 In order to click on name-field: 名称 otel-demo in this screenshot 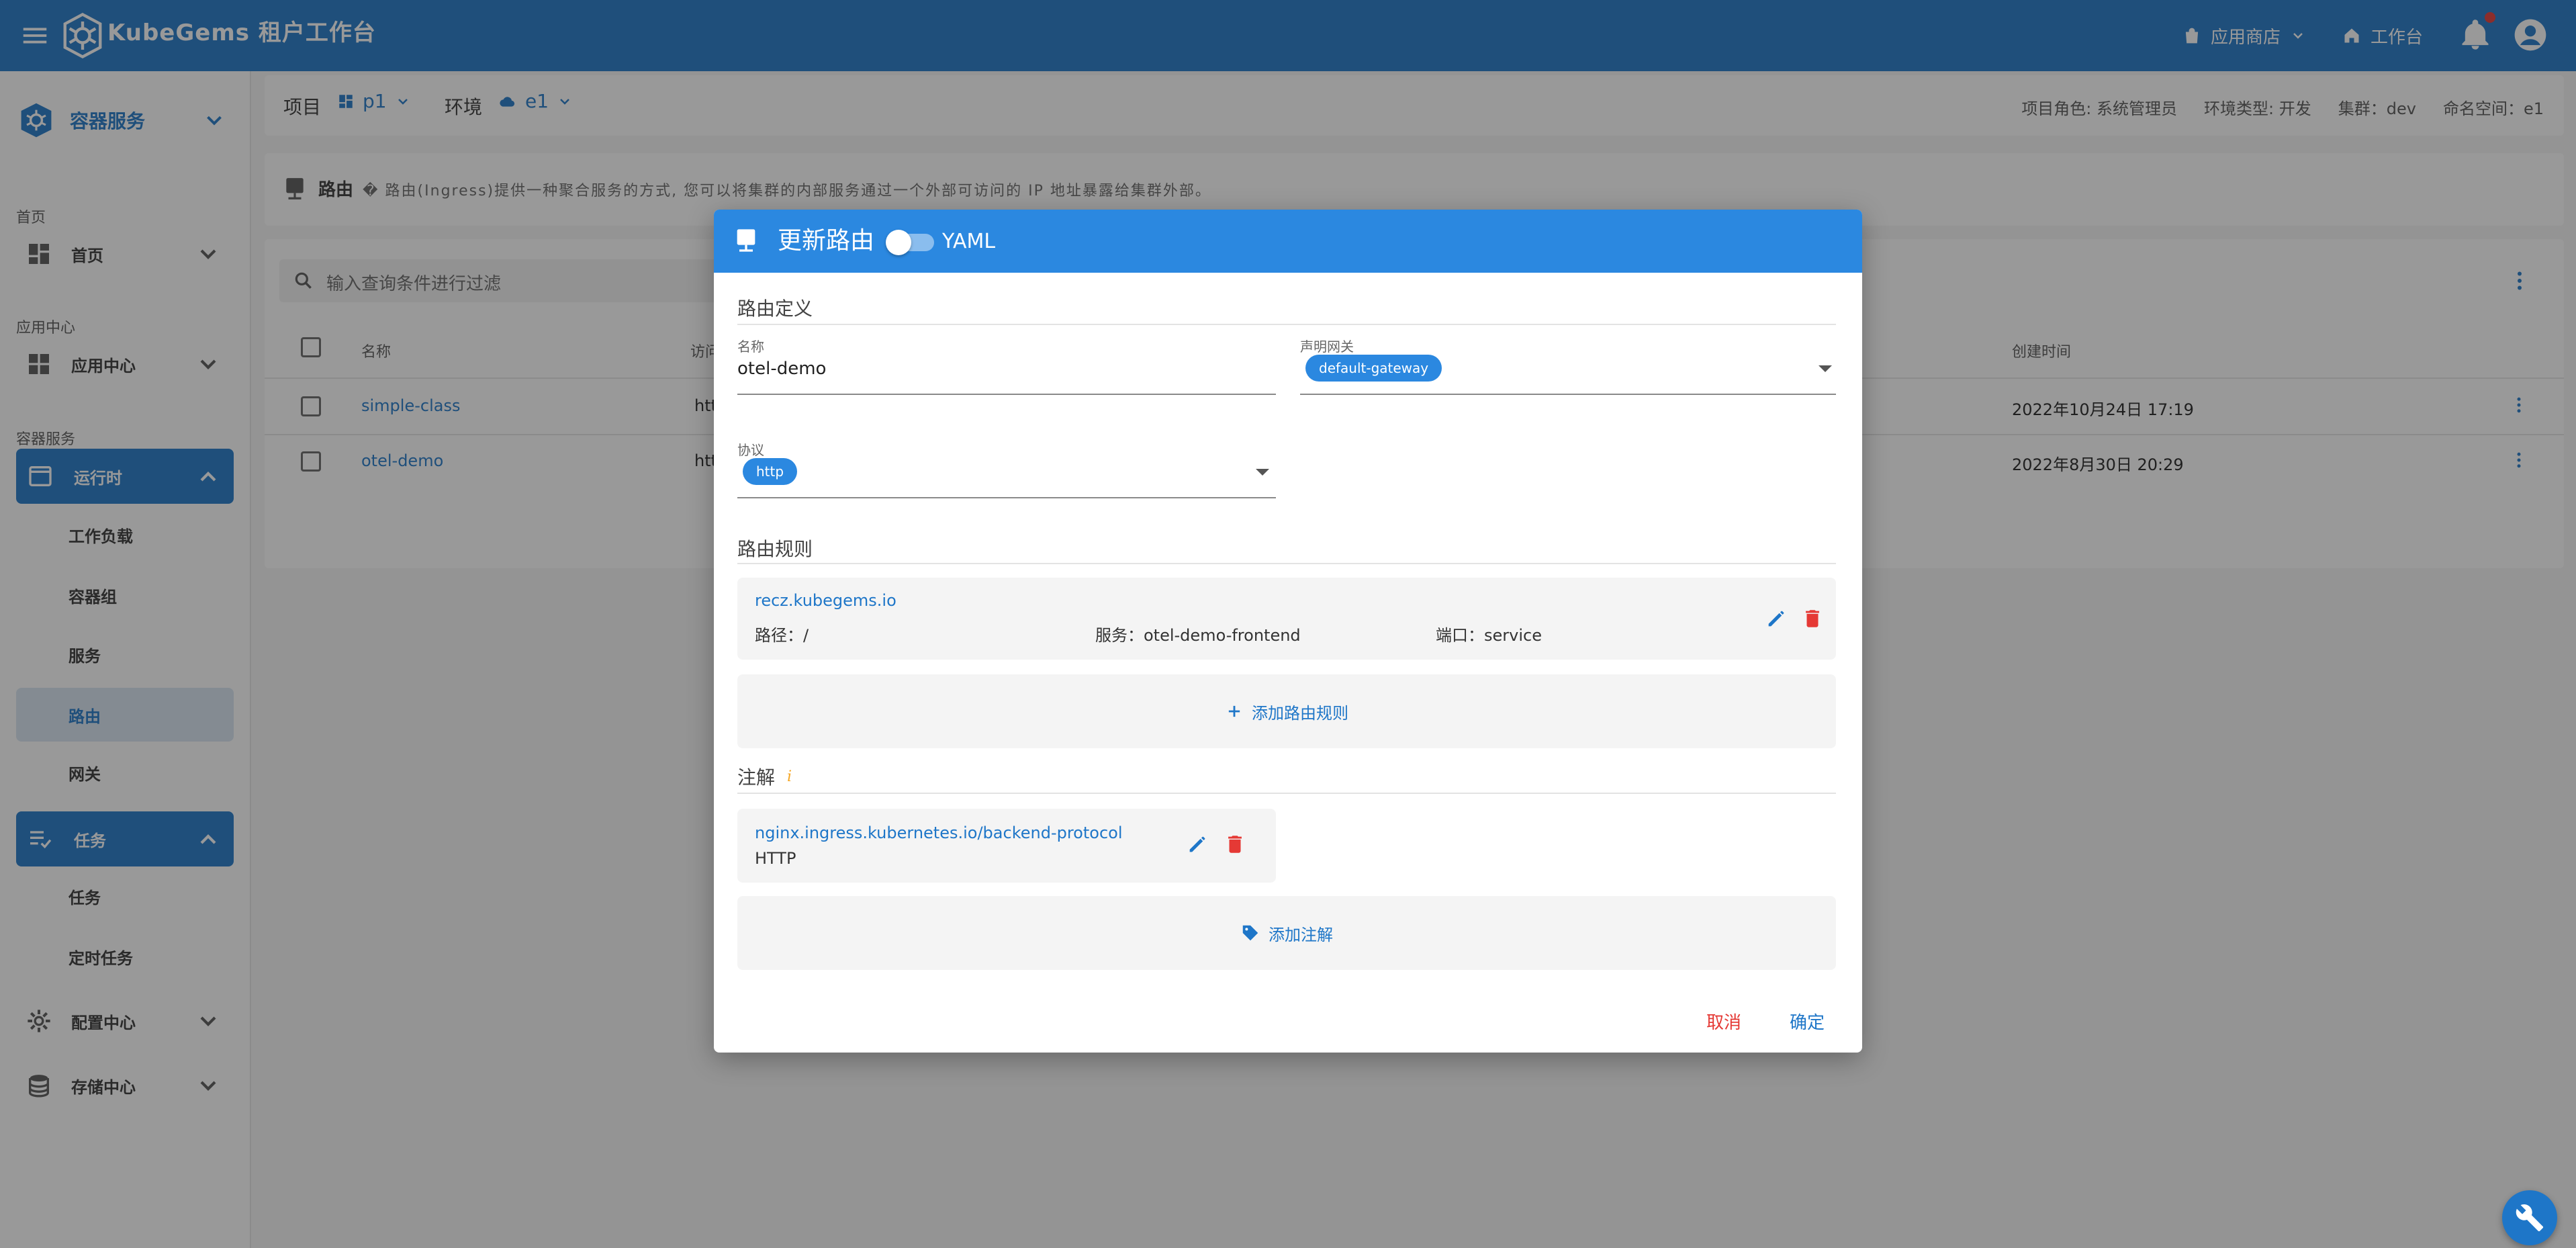, I will do `click(1006, 367)`.